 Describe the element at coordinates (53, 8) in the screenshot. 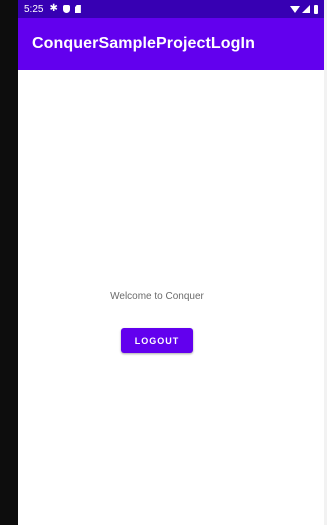

I see `gear-icon: ✱` at that location.